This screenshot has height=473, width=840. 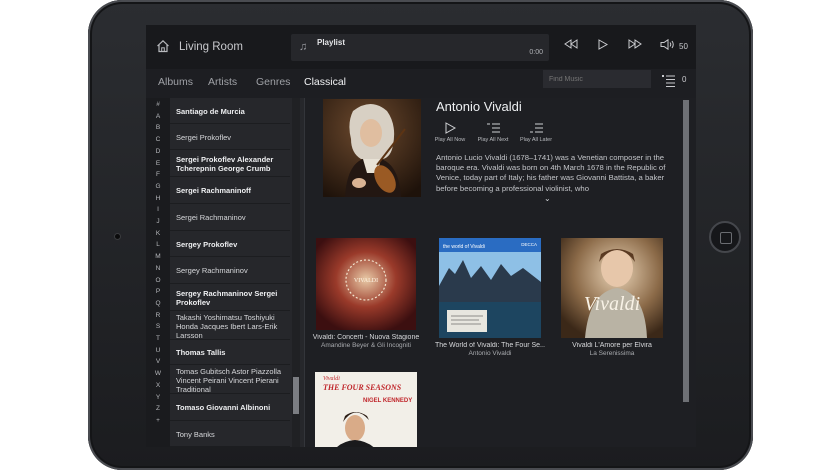 I want to click on alphabet-letter: W, so click(x=158, y=373).